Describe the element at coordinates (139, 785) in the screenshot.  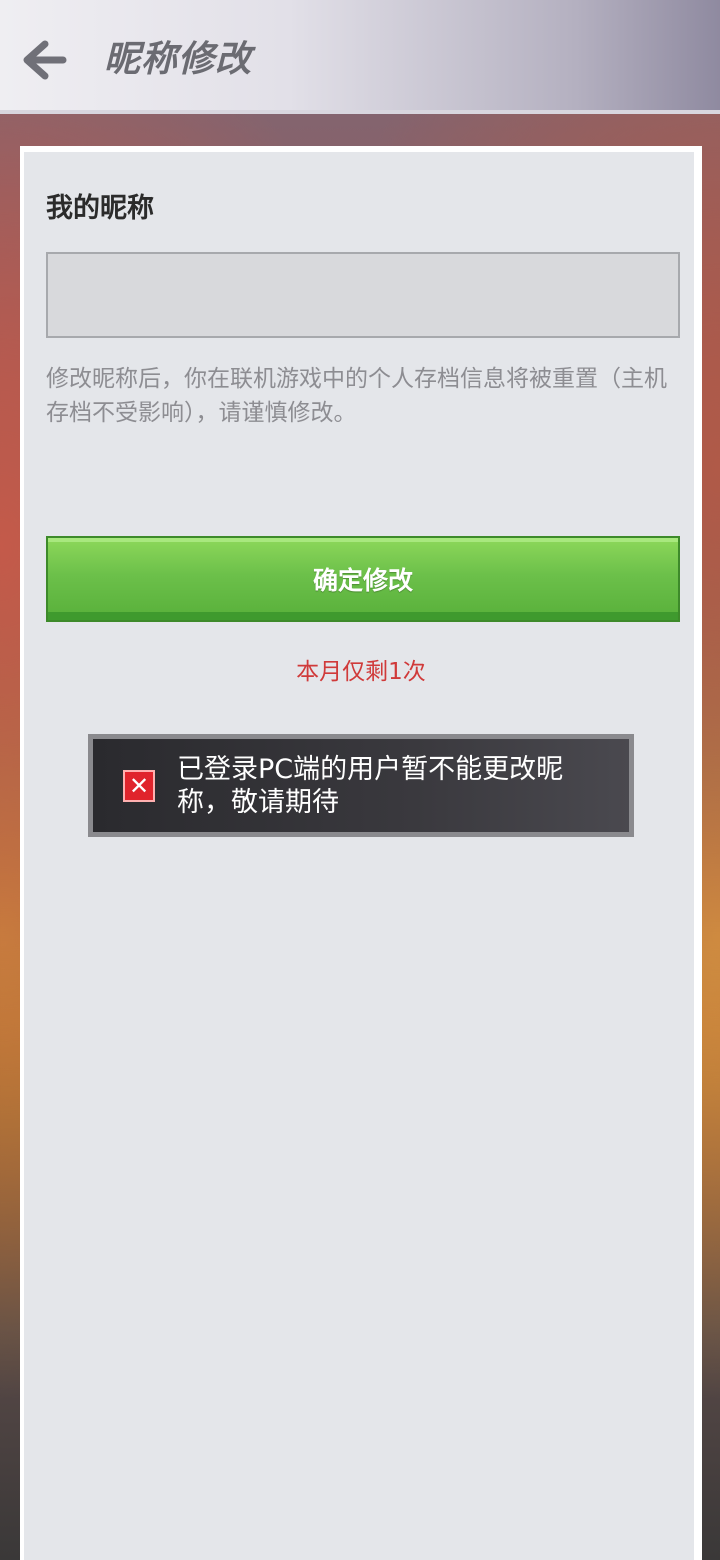
I see `error-icon: ✕` at that location.